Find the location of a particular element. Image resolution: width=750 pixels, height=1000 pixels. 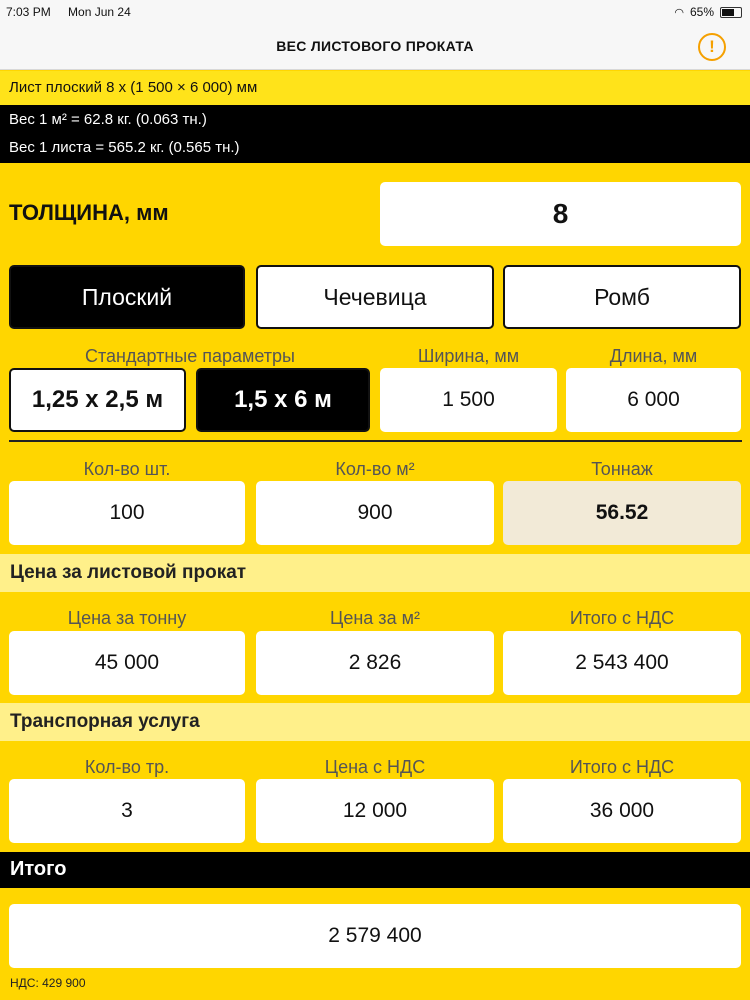

type-flat-button: Плоский is located at coordinates (127, 297).